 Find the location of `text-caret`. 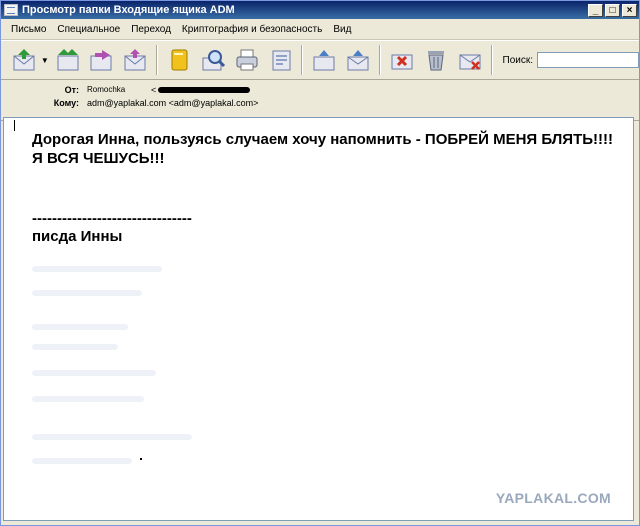

text-caret is located at coordinates (14, 125).